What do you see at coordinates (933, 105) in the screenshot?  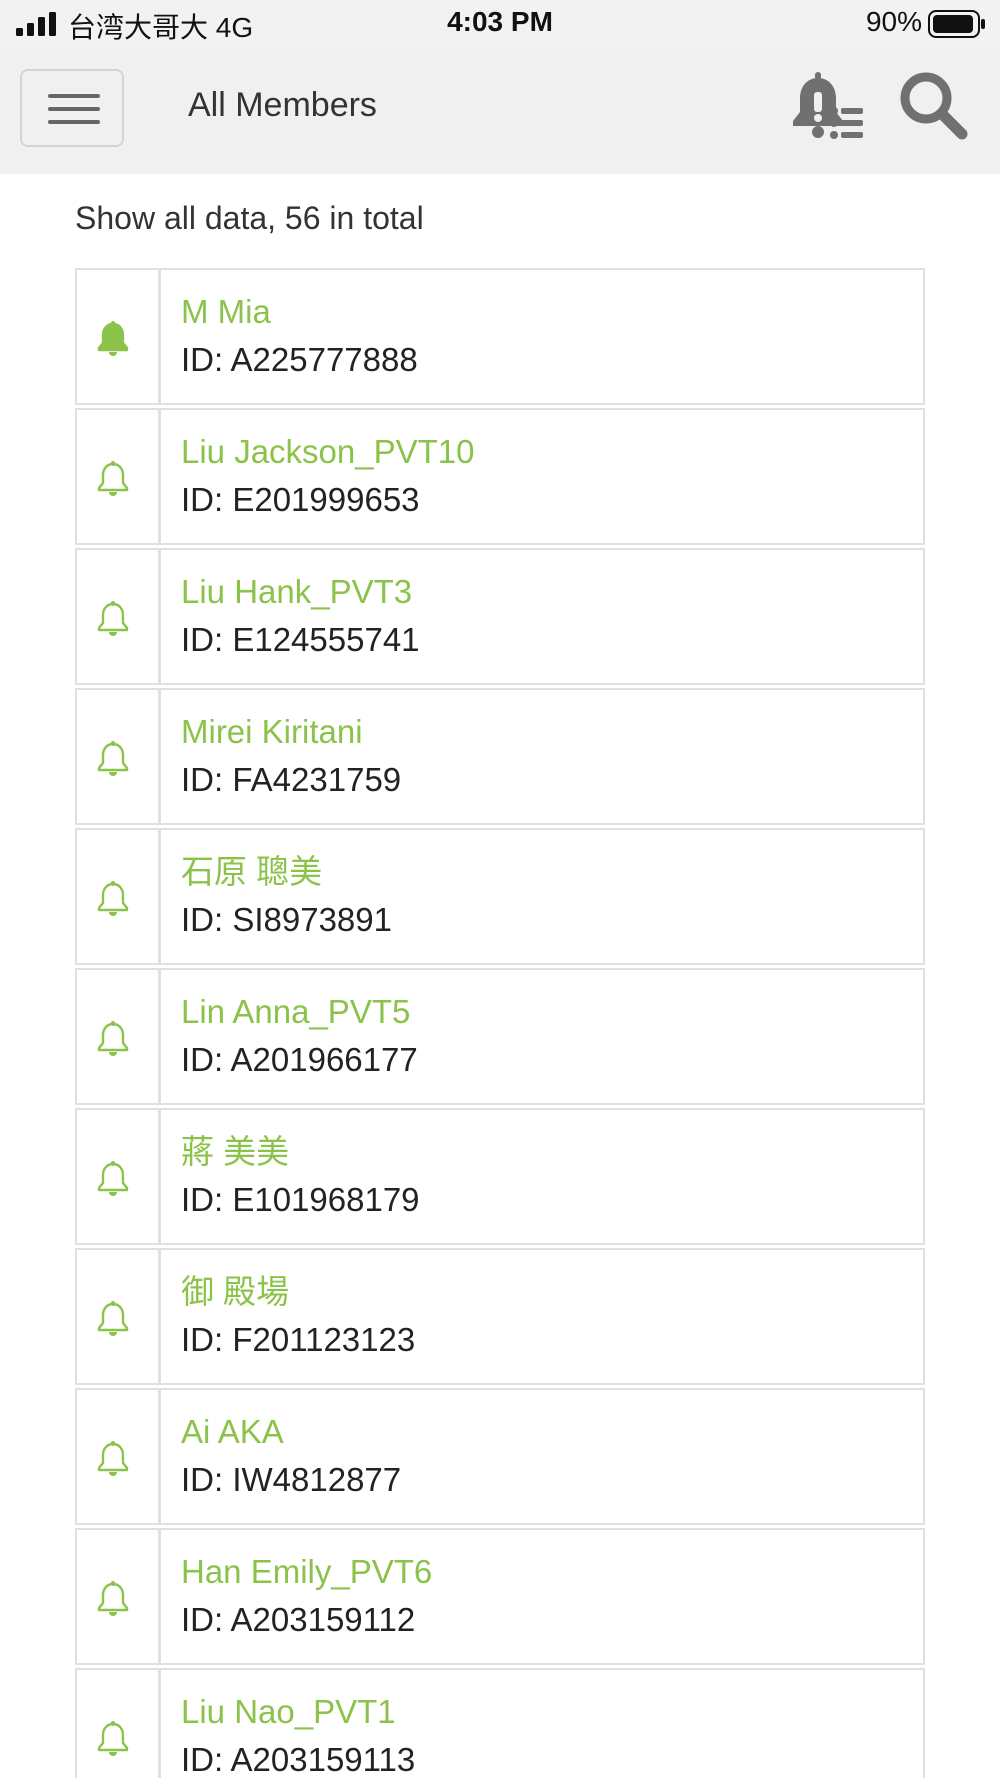 I see `search-icon` at bounding box center [933, 105].